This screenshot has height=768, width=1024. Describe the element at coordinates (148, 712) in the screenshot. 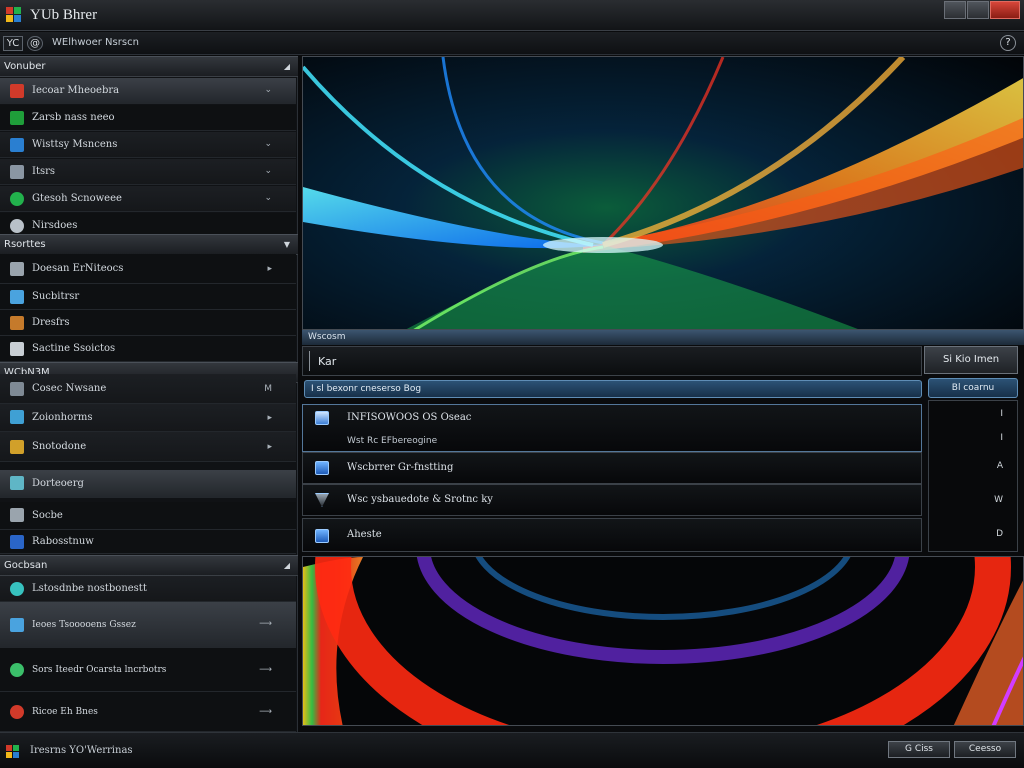

I see `sidebar-item: Ricoe Eh Bnes ⟶` at that location.